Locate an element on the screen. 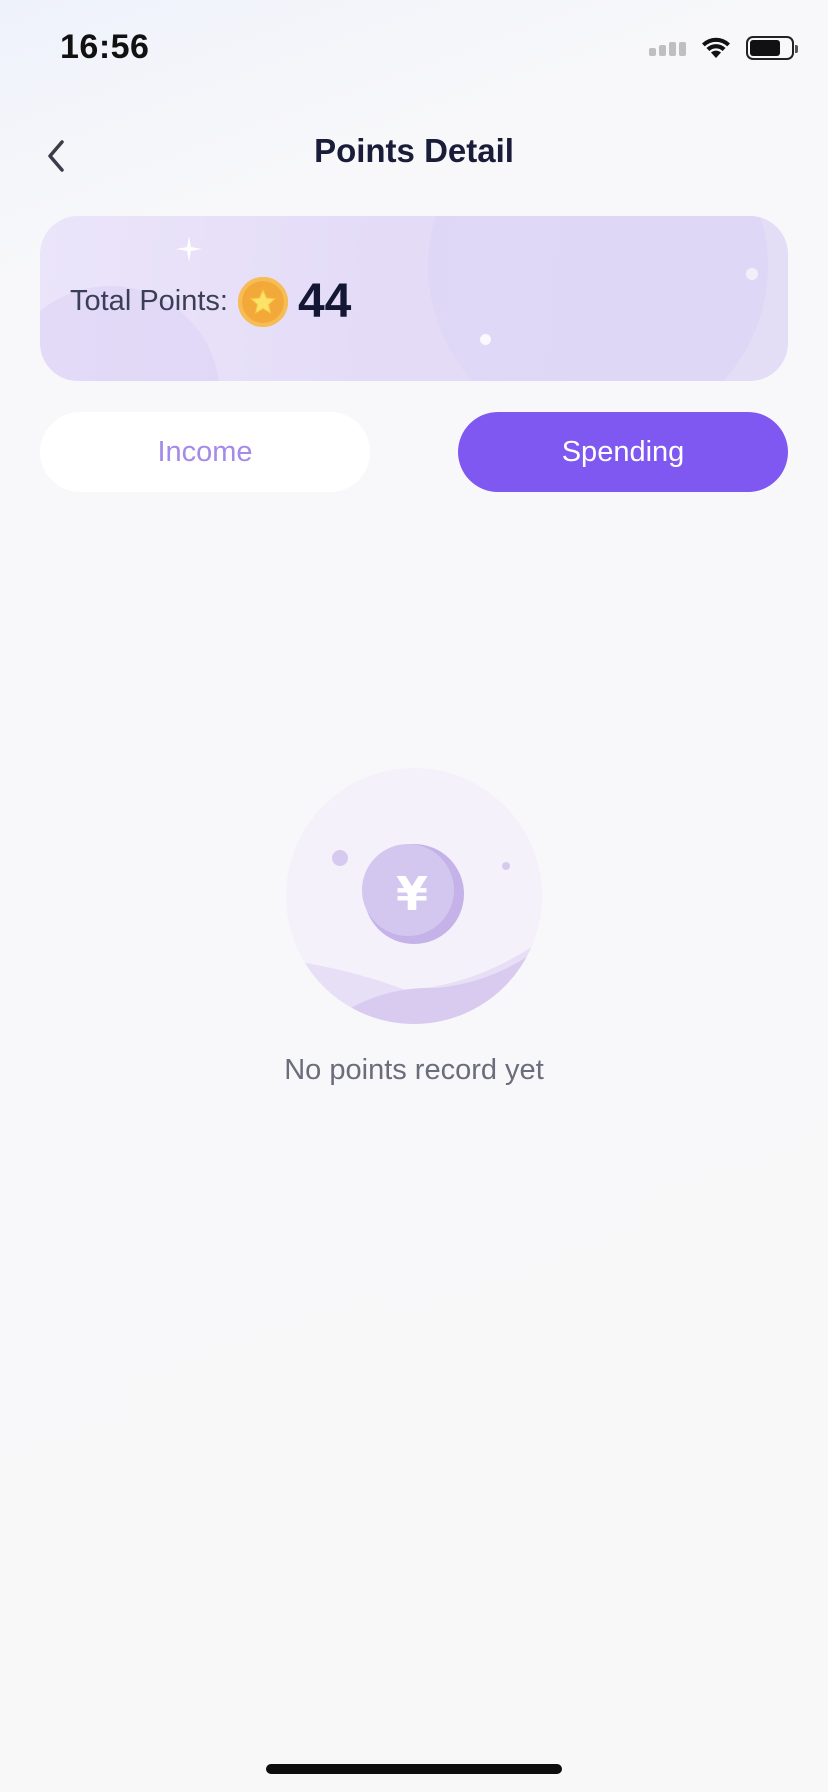 This screenshot has height=1792, width=828. yen-coin-icon: ¥ is located at coordinates (414, 896).